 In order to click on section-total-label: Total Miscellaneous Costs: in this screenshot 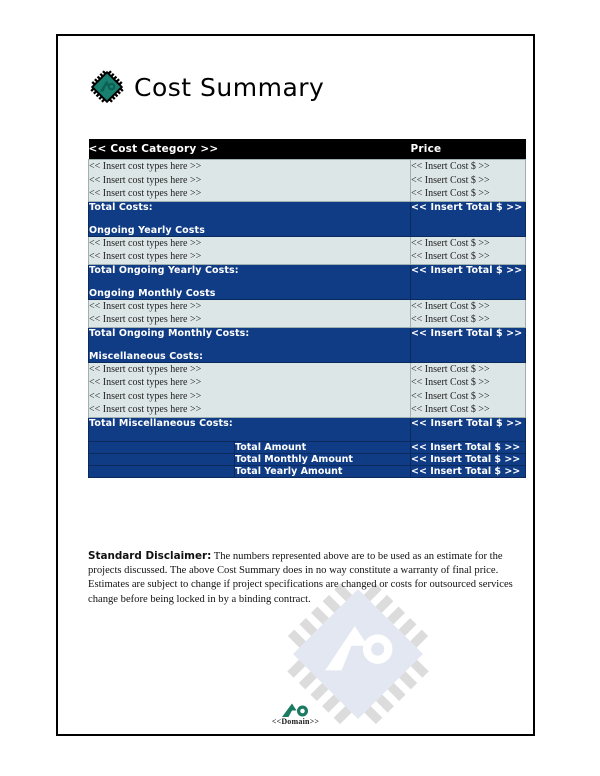, I will do `click(161, 423)`.